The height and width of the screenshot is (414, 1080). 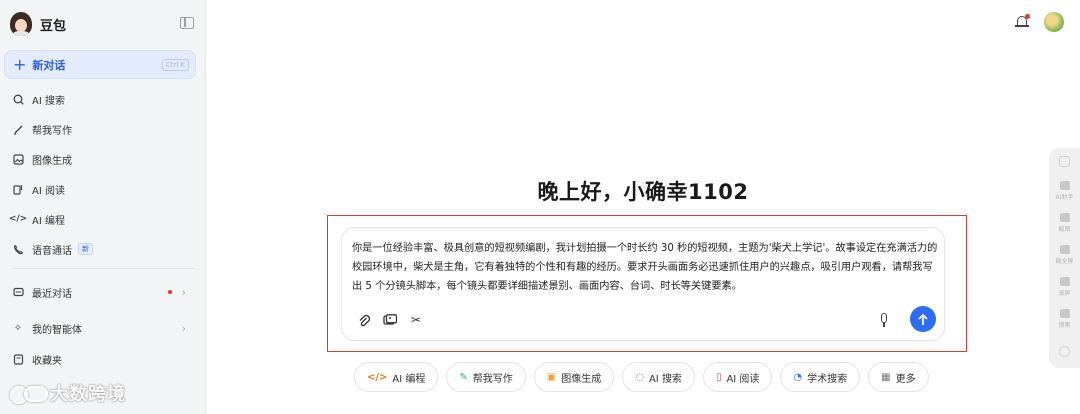 I want to click on float-item-label: 录屏, so click(x=1064, y=293).